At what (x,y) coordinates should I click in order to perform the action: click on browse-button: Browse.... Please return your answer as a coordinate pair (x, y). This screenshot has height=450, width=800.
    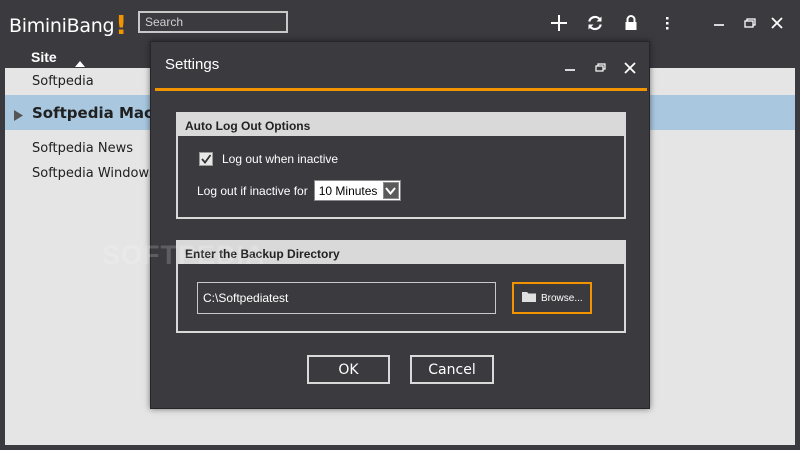
    Looking at the image, I should click on (552, 298).